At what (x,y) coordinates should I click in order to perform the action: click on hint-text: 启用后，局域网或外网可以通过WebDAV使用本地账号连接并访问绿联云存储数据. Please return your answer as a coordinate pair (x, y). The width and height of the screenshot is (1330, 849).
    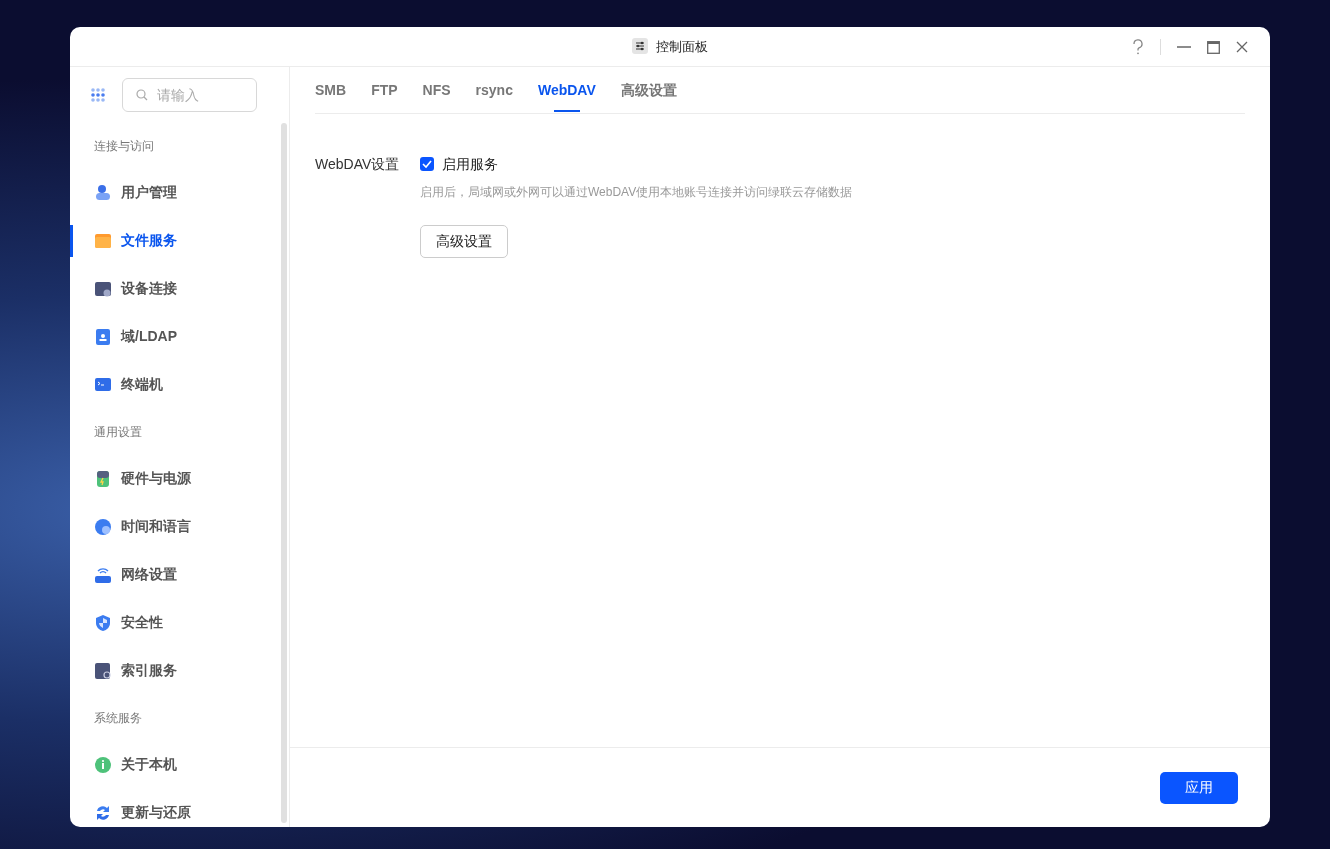
    Looking at the image, I should click on (636, 192).